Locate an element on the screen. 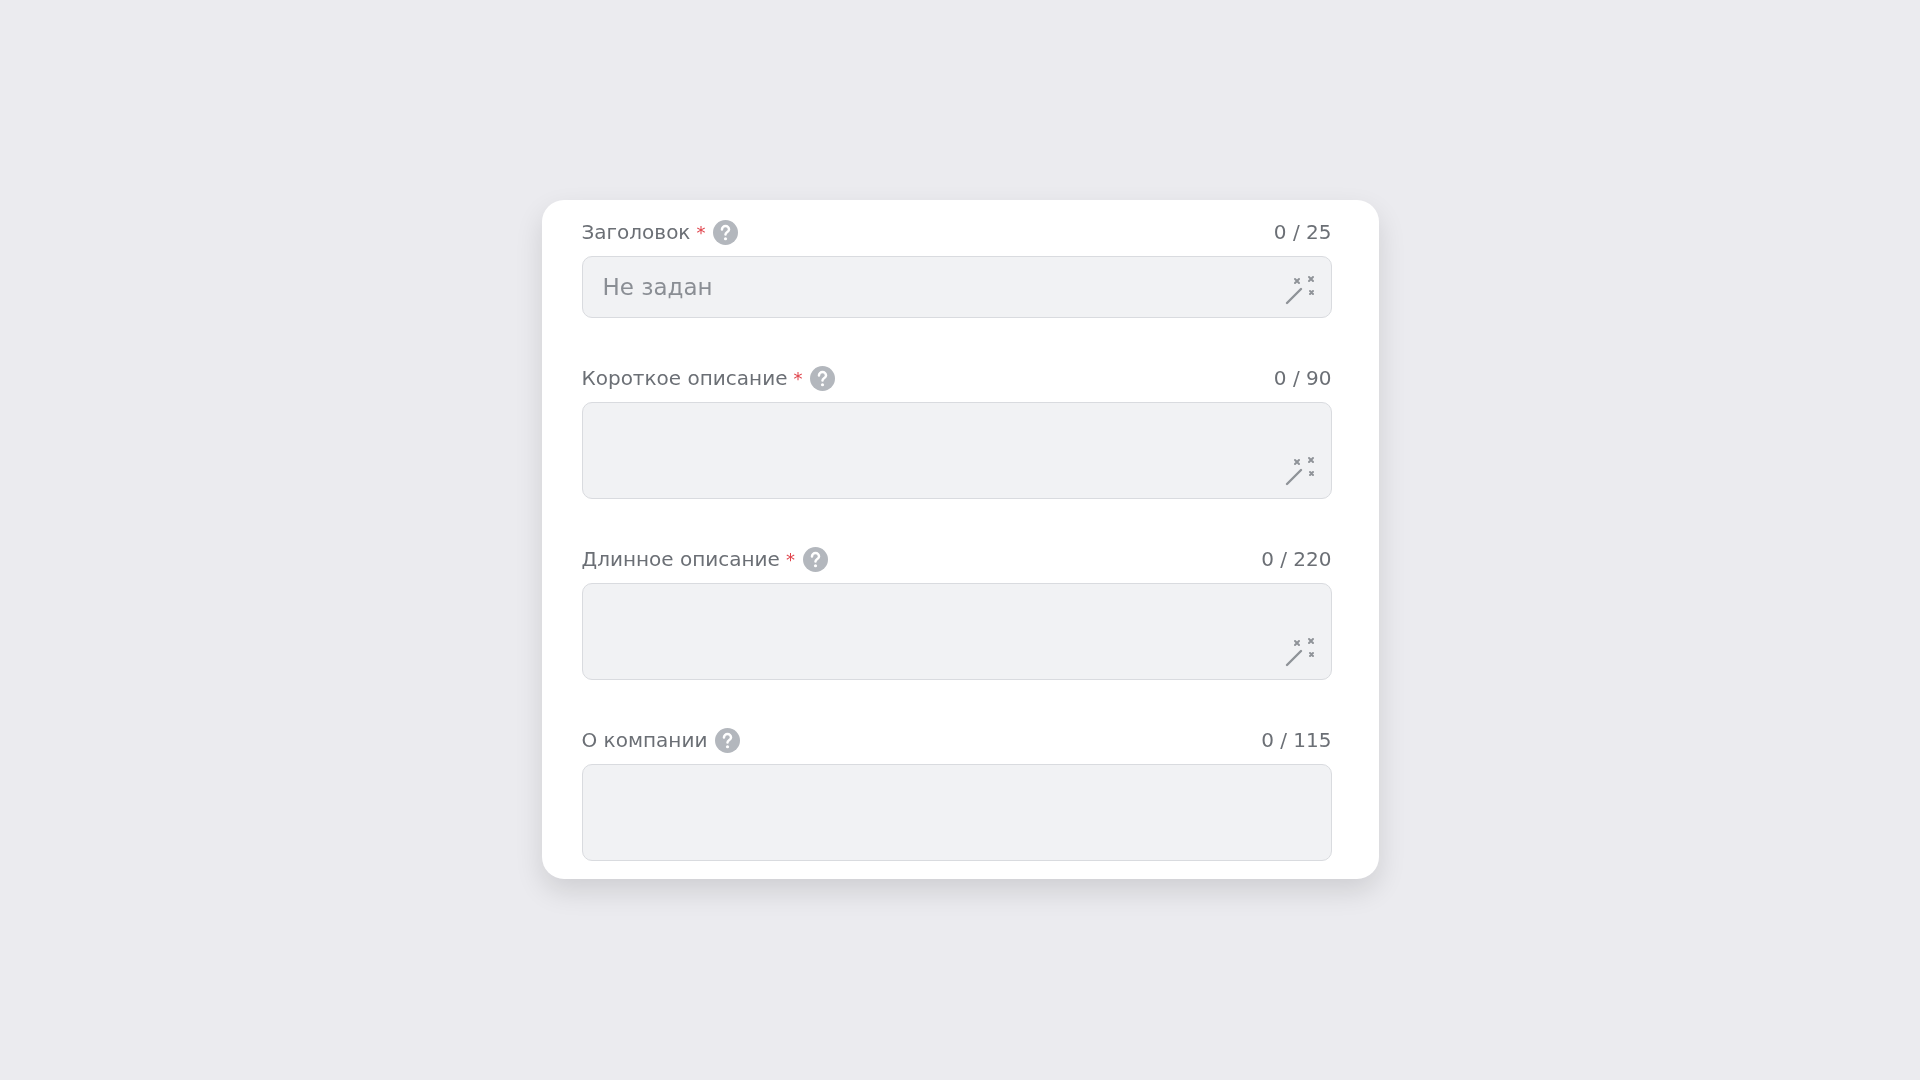  character-counter: 0 / 25 is located at coordinates (1302, 232).